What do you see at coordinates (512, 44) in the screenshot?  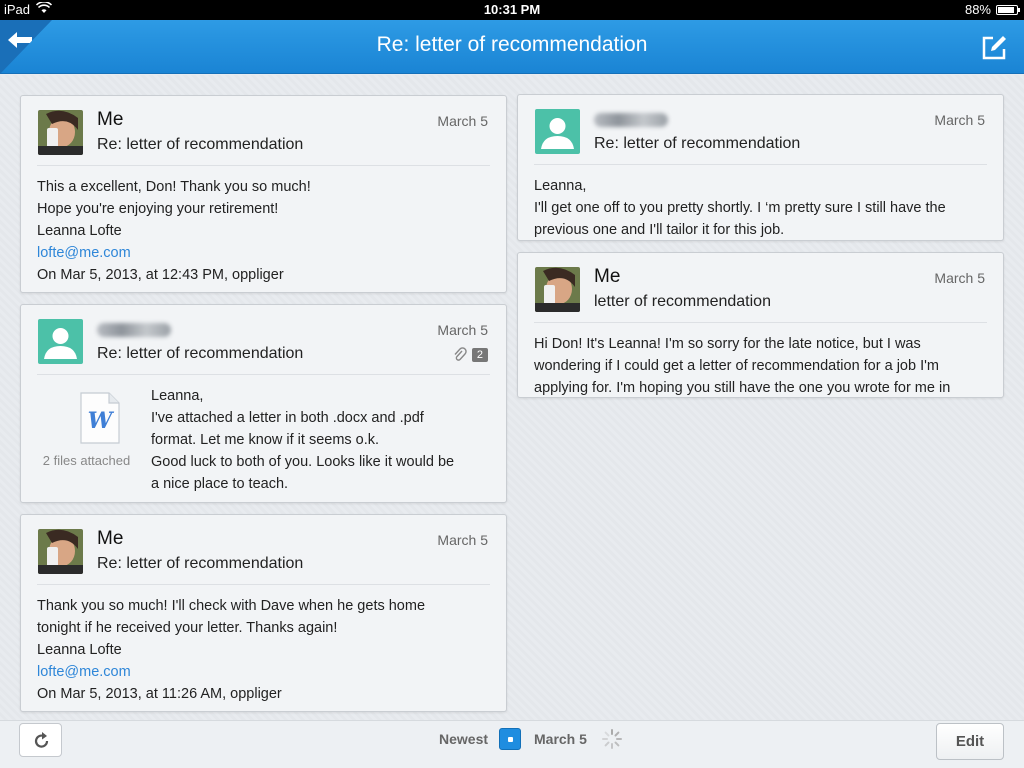 I see `page-title: Re: letter of recommendation` at bounding box center [512, 44].